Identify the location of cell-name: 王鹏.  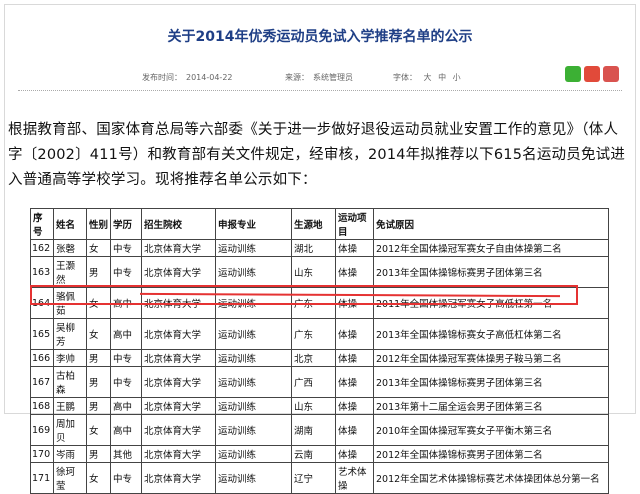
(70, 406).